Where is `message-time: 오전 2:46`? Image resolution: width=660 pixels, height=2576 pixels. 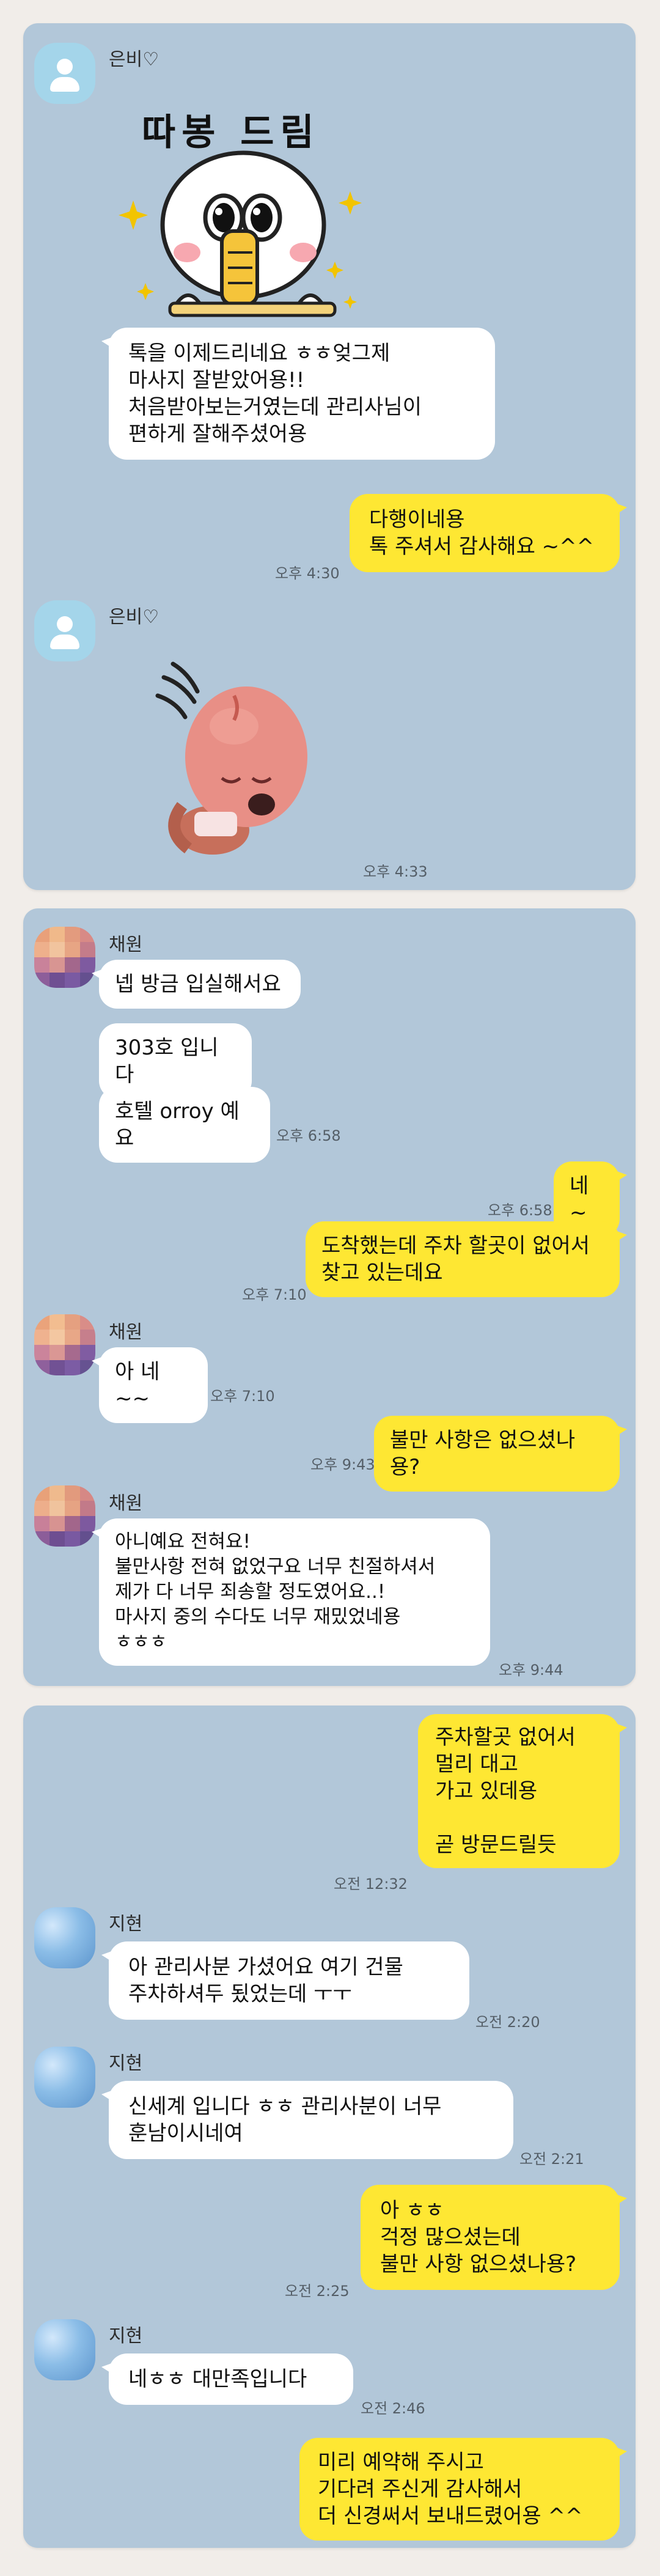 message-time: 오전 2:46 is located at coordinates (393, 2408).